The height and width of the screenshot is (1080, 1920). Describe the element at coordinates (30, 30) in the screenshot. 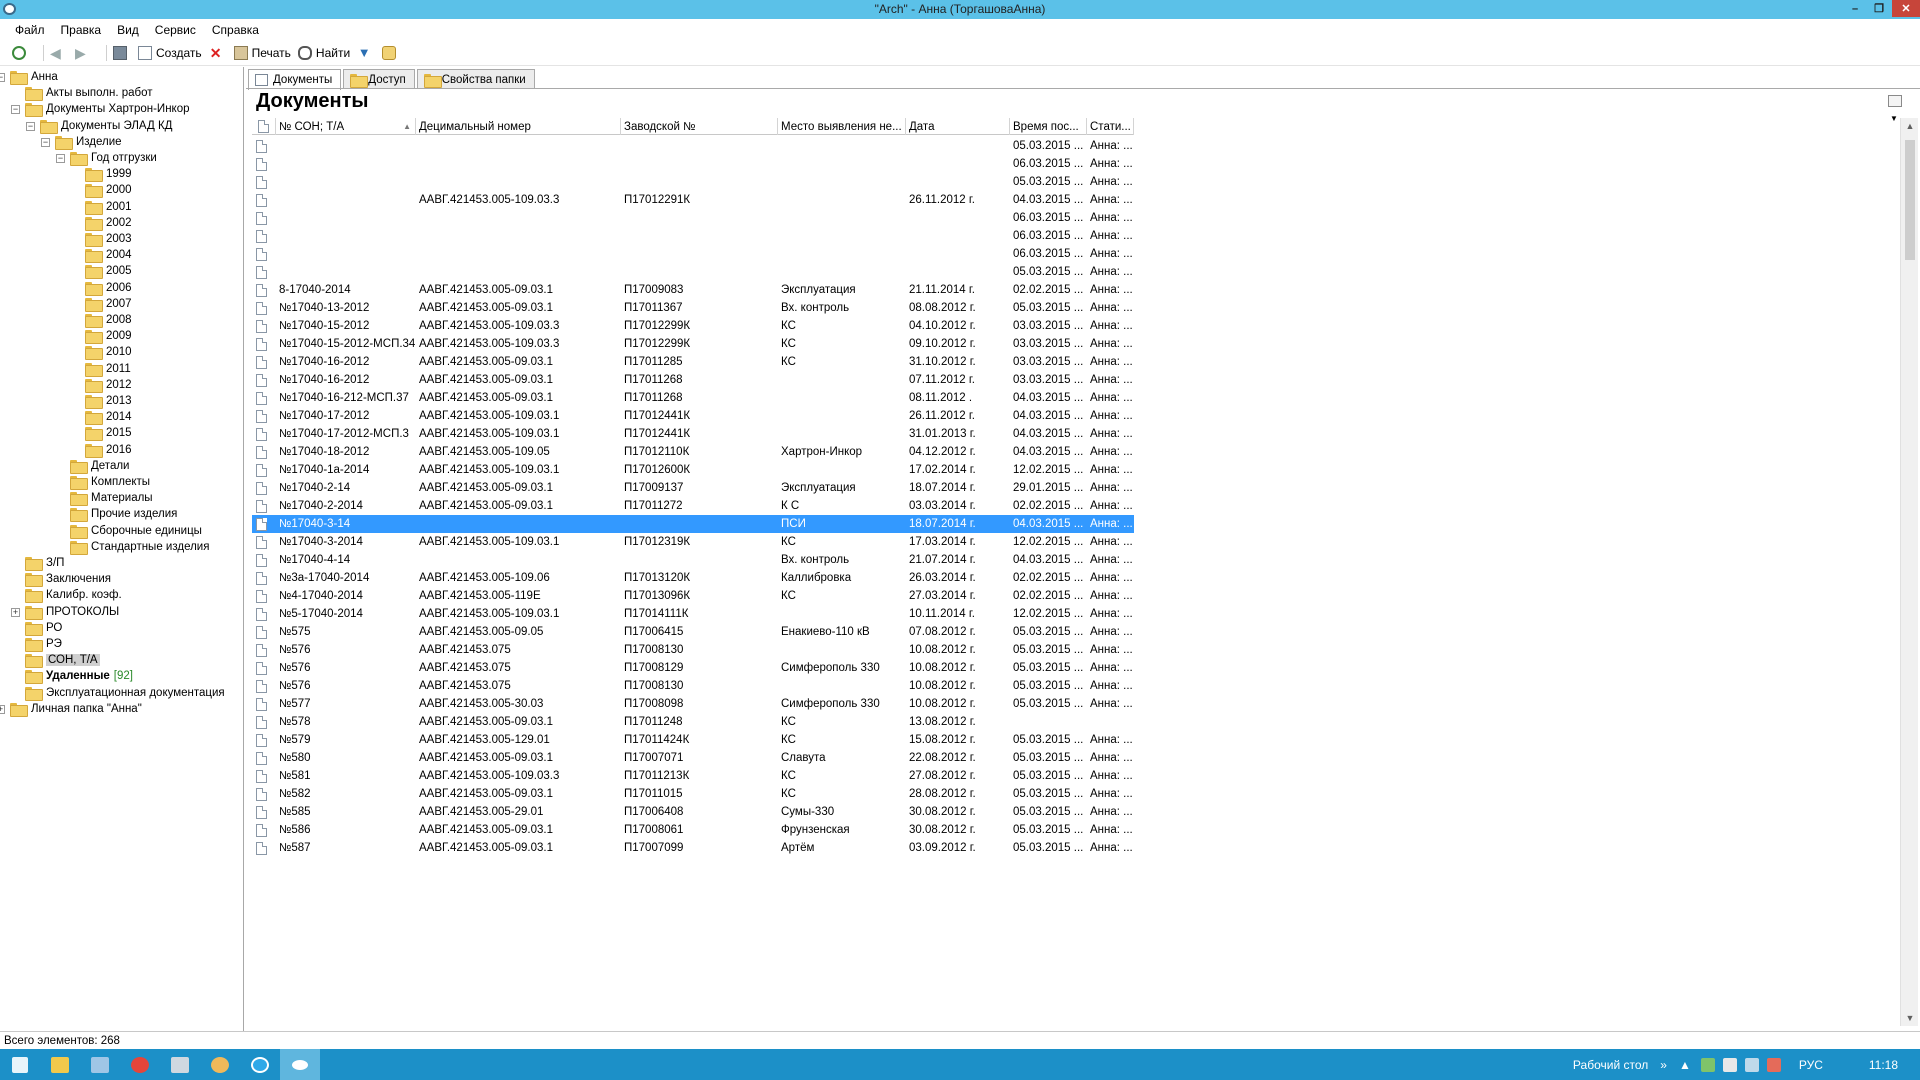

I see `menu-file: Файл` at that location.